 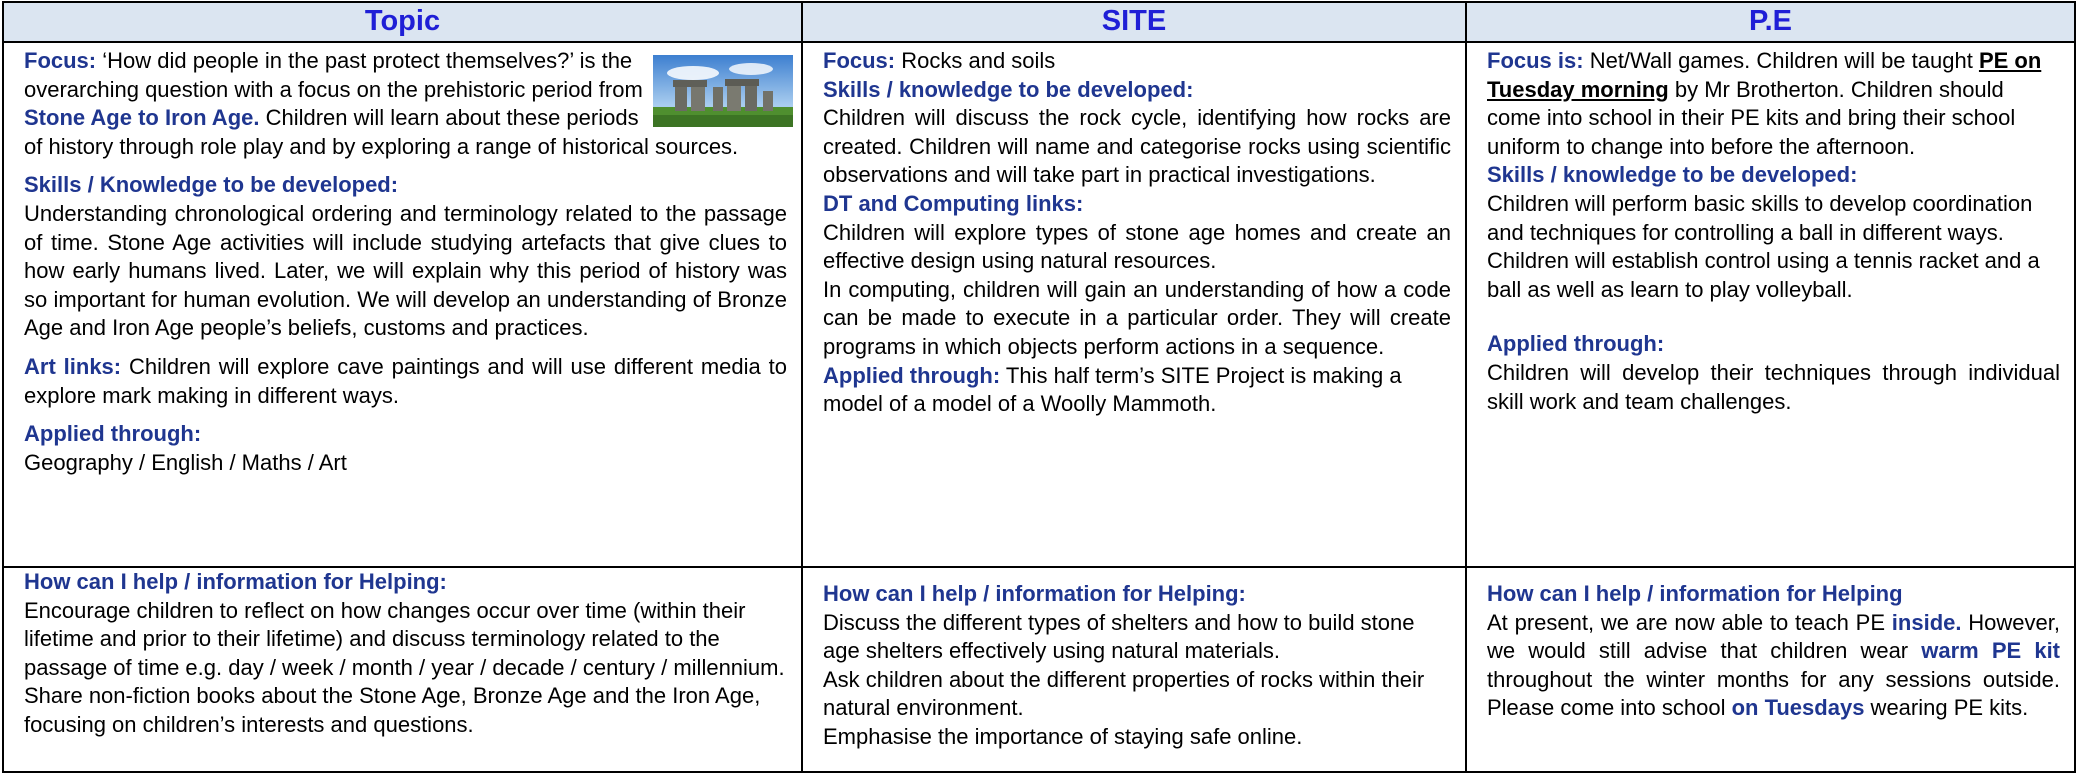 What do you see at coordinates (1576, 344) in the screenshot?
I see `pe-applied-heading: Applied through:` at bounding box center [1576, 344].